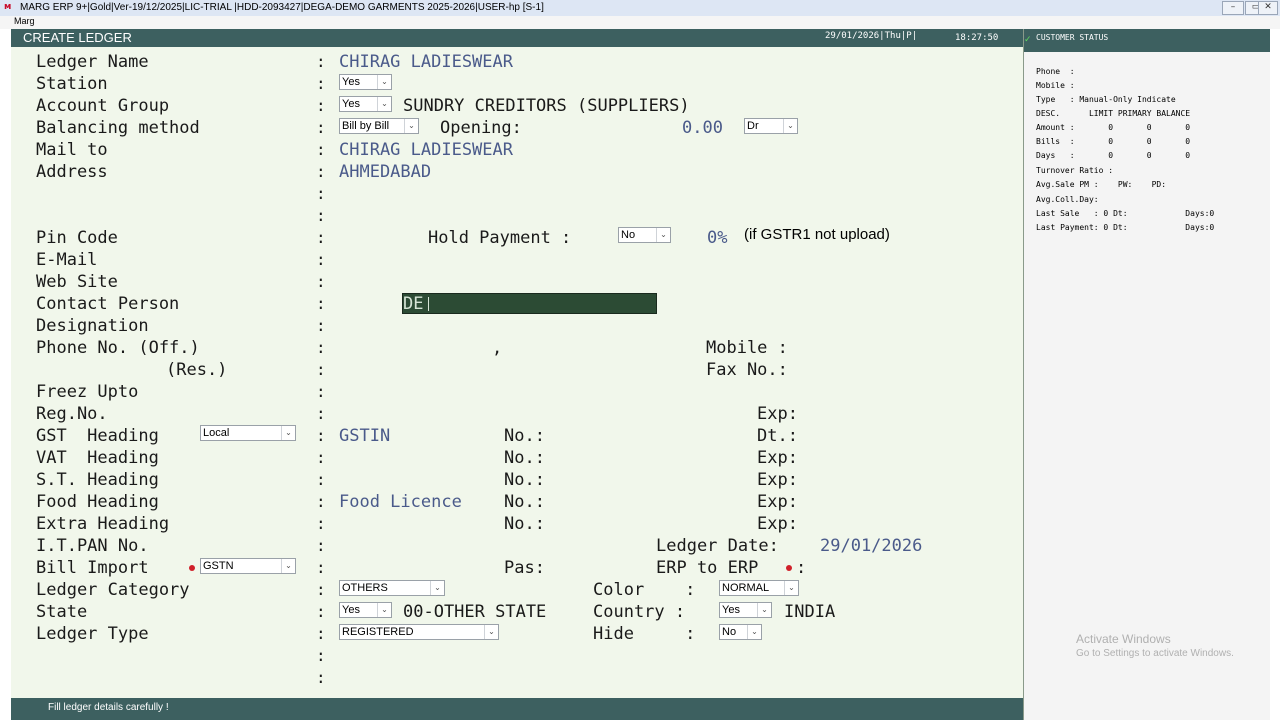 This screenshot has width=1280, height=720. Describe the element at coordinates (1147, 171) in the screenshot. I see `status-line: Turnover Ratio :` at that location.